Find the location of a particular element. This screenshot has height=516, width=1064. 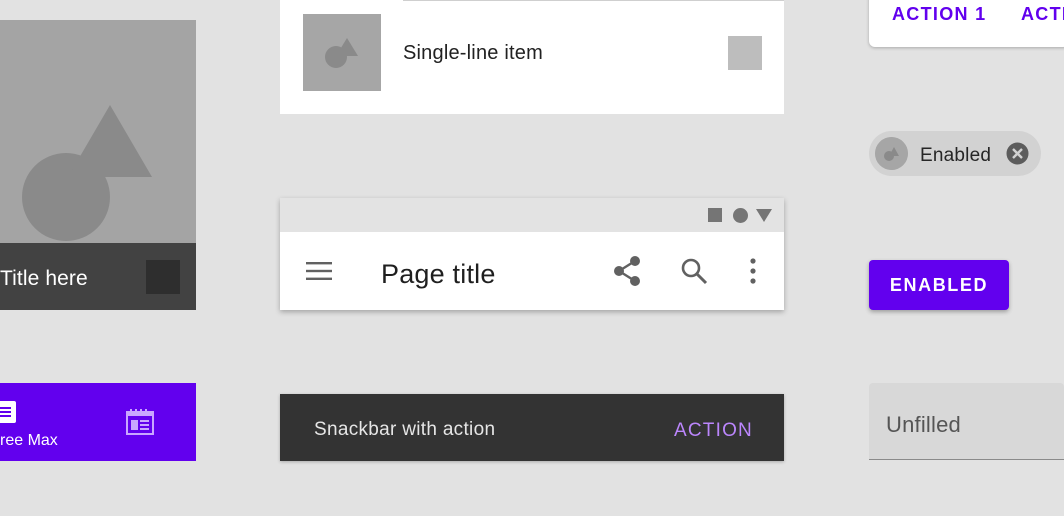

filled-text-field: Unfilled is located at coordinates (966, 421).